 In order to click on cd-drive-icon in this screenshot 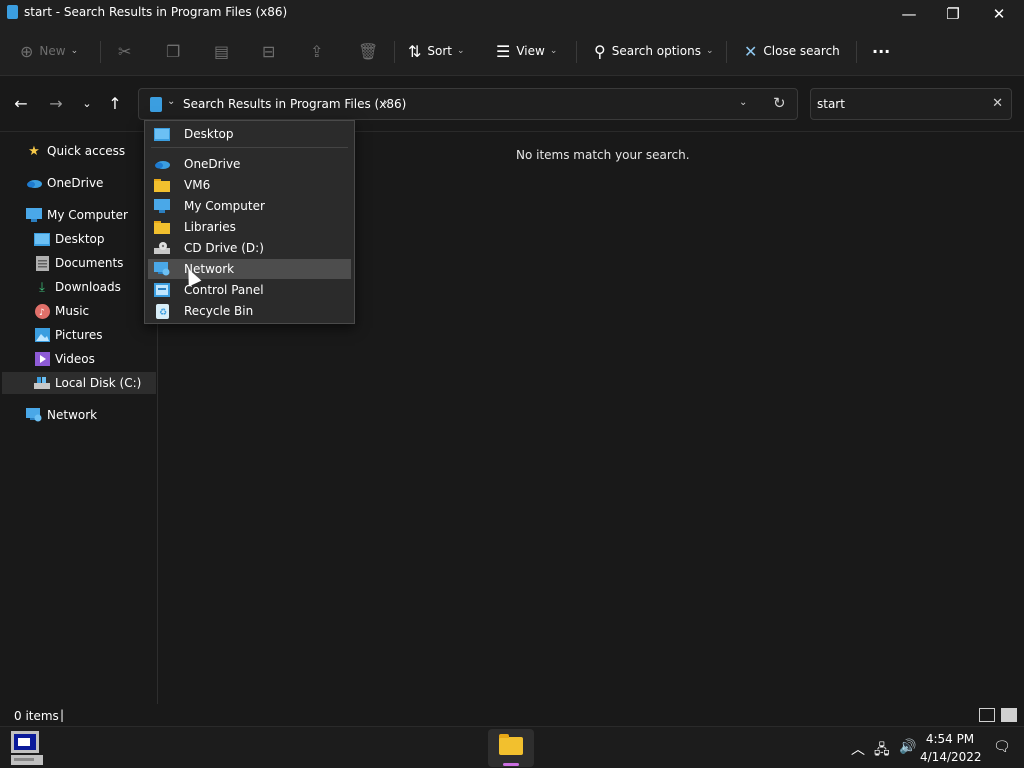, I will do `click(162, 248)`.